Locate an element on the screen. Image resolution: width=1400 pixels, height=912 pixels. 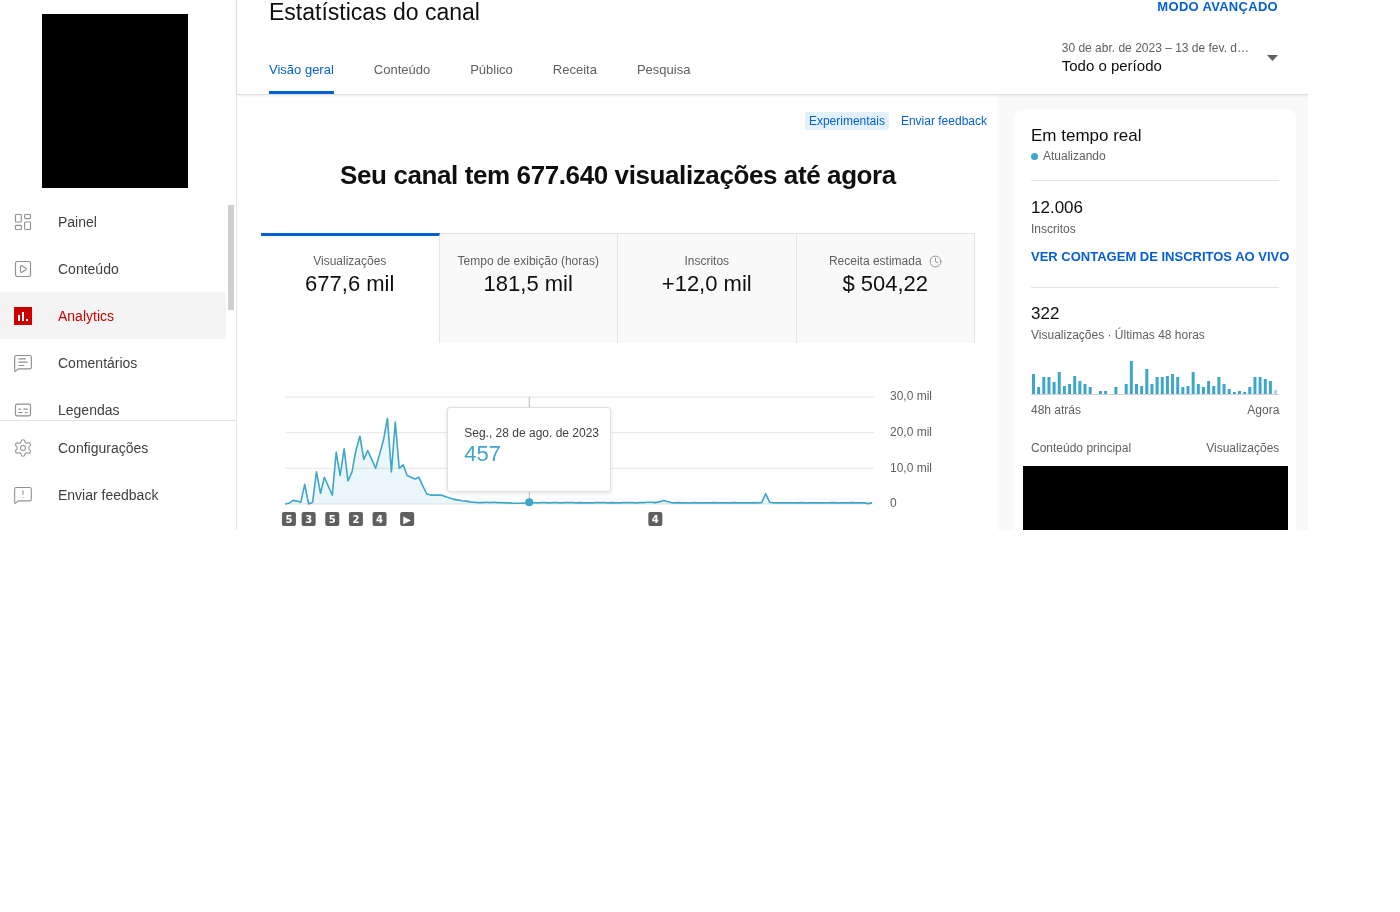
status-text: Atualizando is located at coordinates (1074, 156).